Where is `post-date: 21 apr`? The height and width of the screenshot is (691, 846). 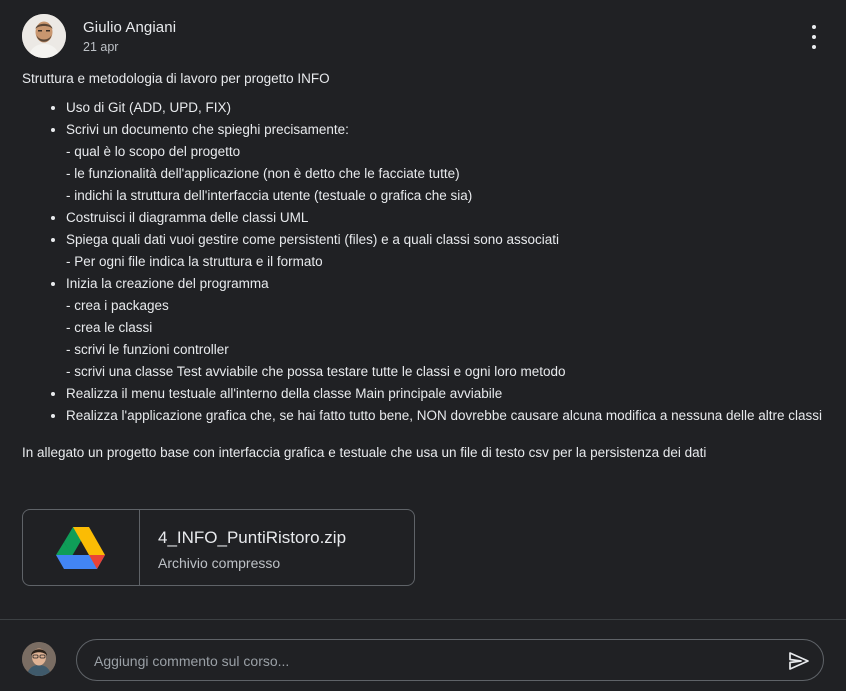 post-date: 21 apr is located at coordinates (101, 47).